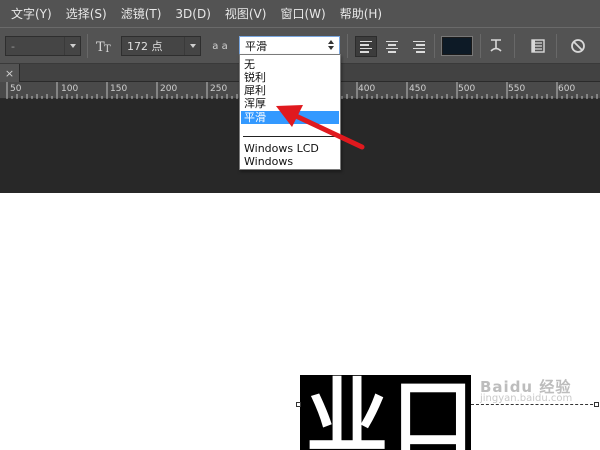  Describe the element at coordinates (290, 64) in the screenshot. I see `antialias-option-none: 无` at that location.